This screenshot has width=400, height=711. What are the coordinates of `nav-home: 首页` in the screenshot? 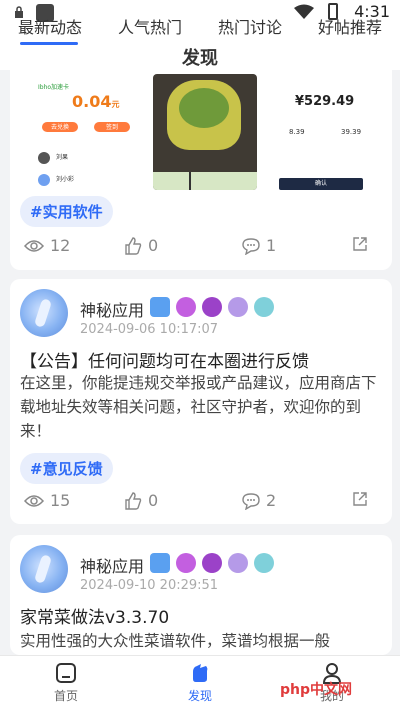 It's located at (66, 683).